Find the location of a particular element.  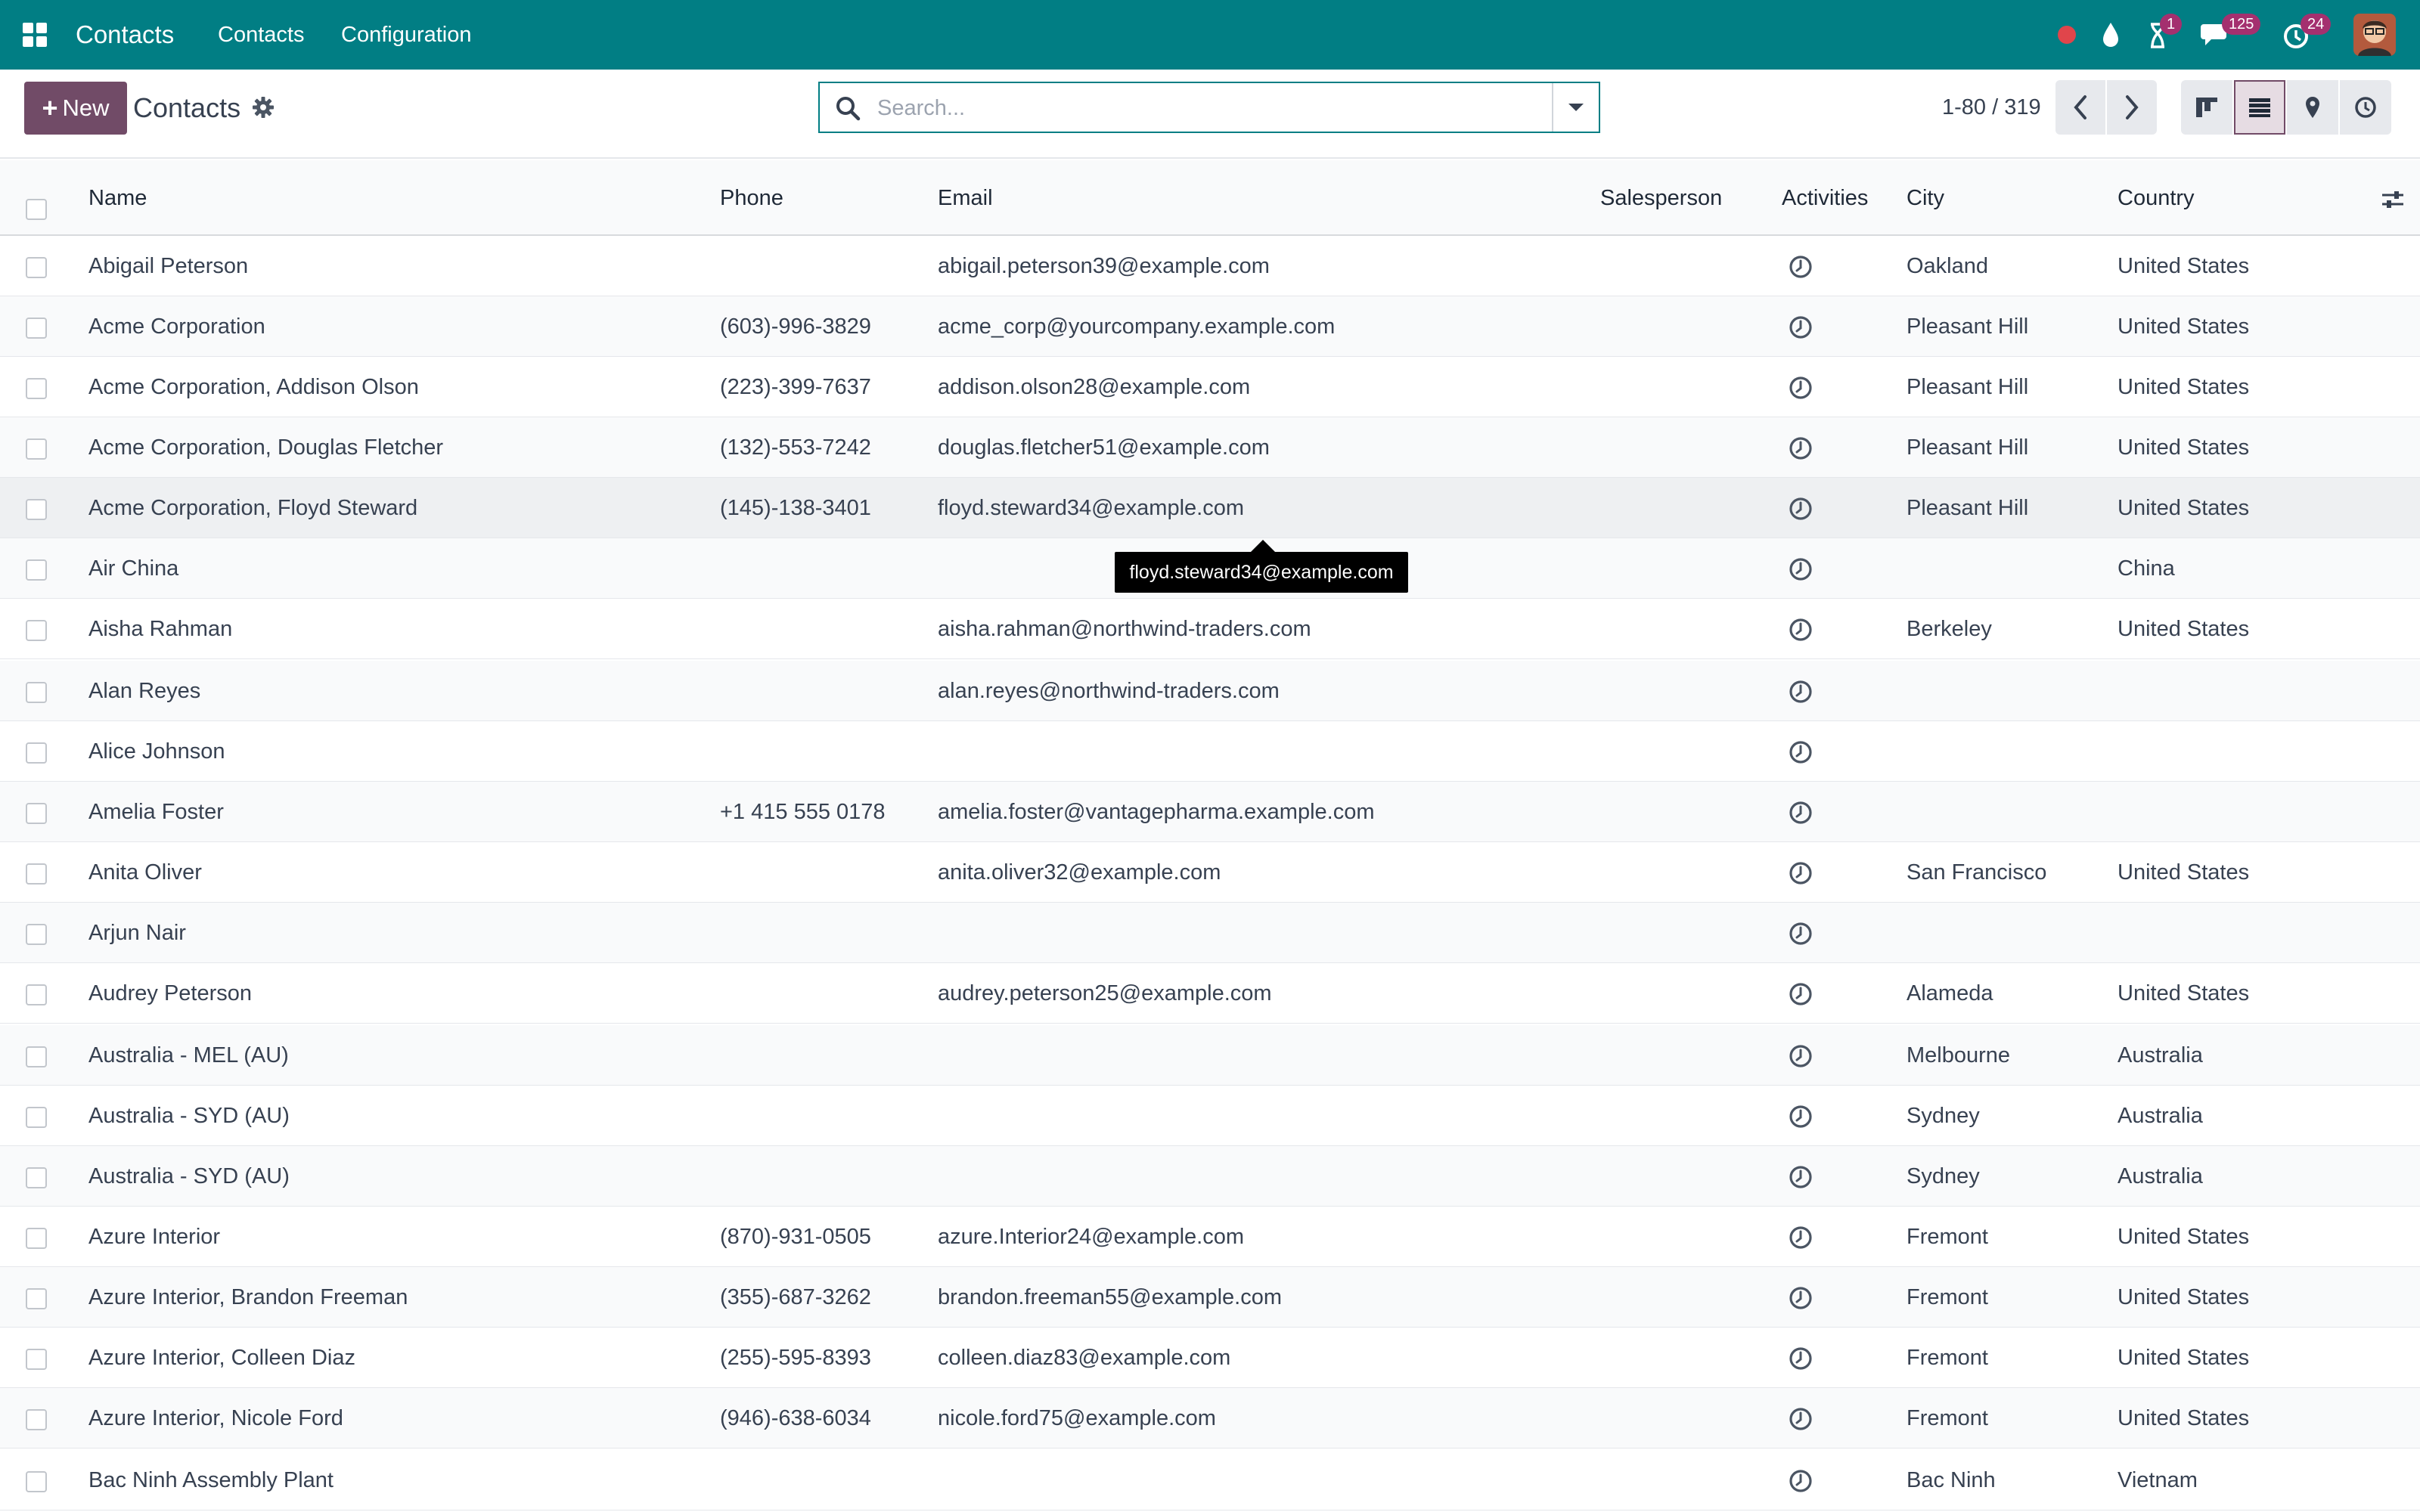

cell-phone: (145)-138-3401 is located at coordinates (795, 508).